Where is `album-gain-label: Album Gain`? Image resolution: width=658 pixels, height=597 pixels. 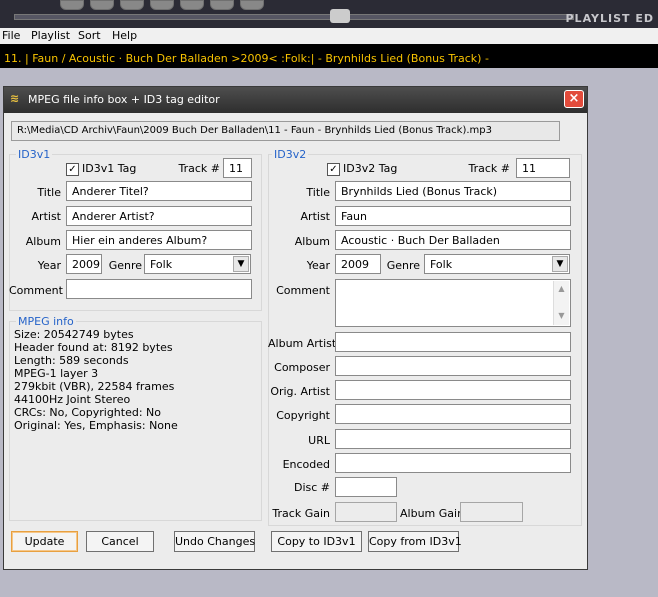 album-gain-label: Album Gain is located at coordinates (432, 513).